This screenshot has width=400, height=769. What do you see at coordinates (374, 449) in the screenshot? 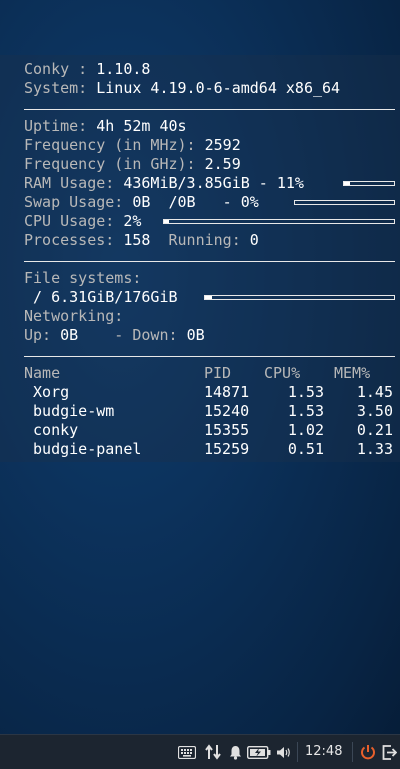
I see `process-mem: 1.33` at bounding box center [374, 449].